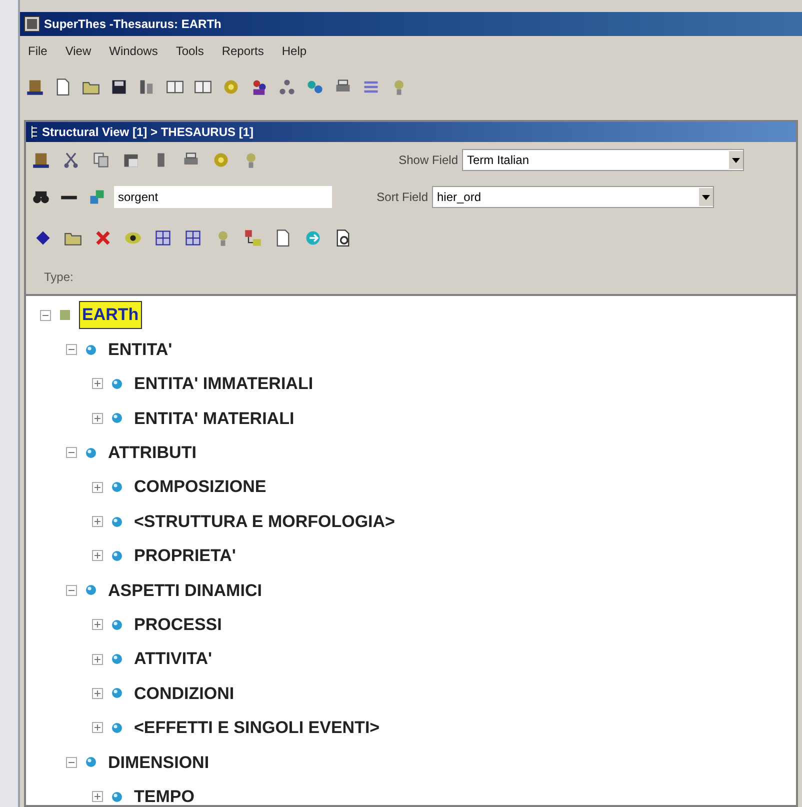 This screenshot has width=802, height=807. I want to click on diamond-icon, so click(43, 238).